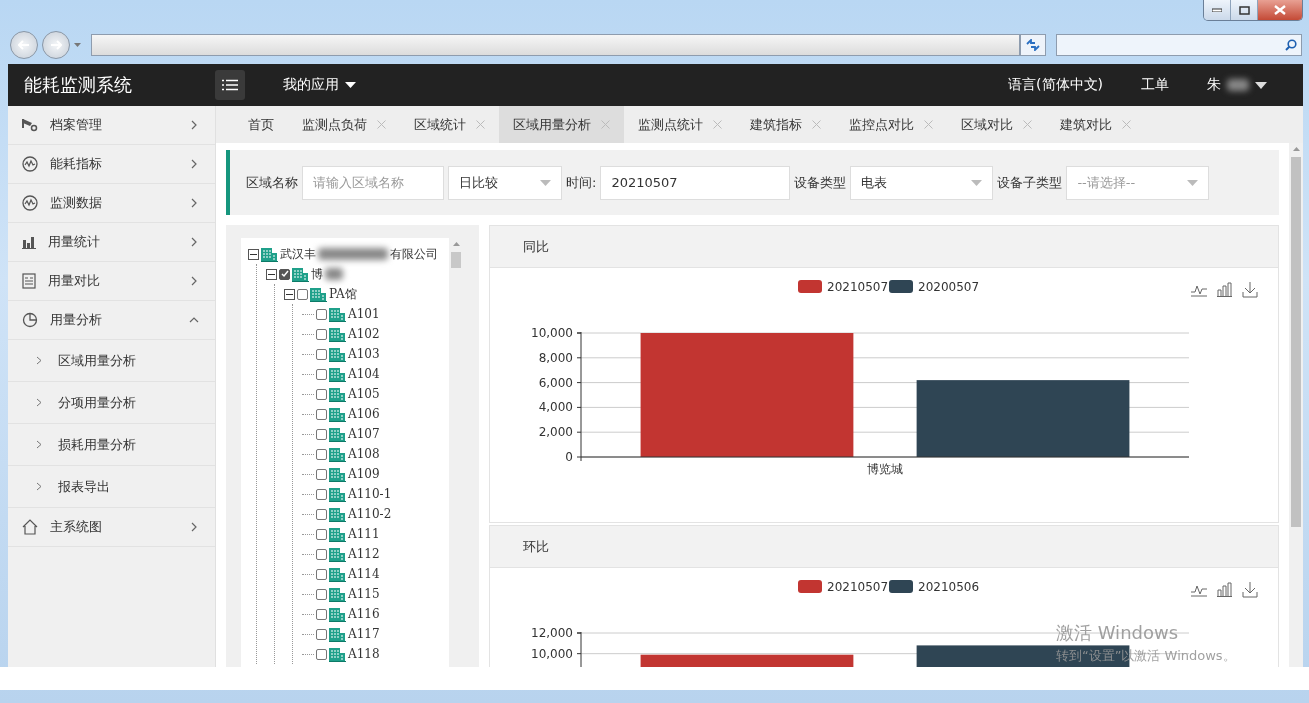  Describe the element at coordinates (364, 594) in the screenshot. I see `tree-node-label: A115` at that location.